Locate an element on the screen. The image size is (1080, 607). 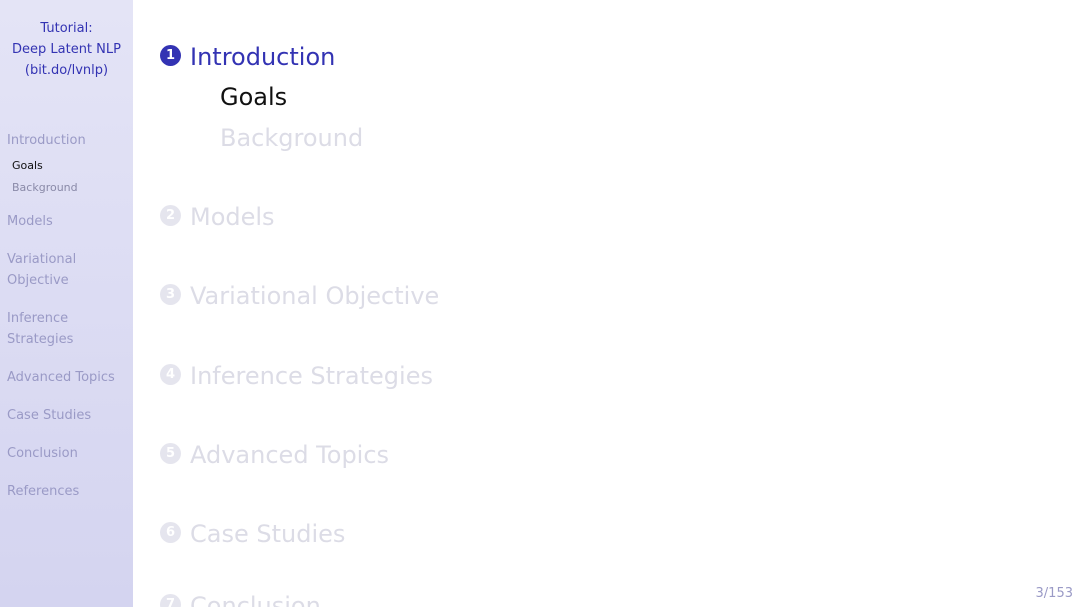
section-number-badge: 3 is located at coordinates (170, 294).